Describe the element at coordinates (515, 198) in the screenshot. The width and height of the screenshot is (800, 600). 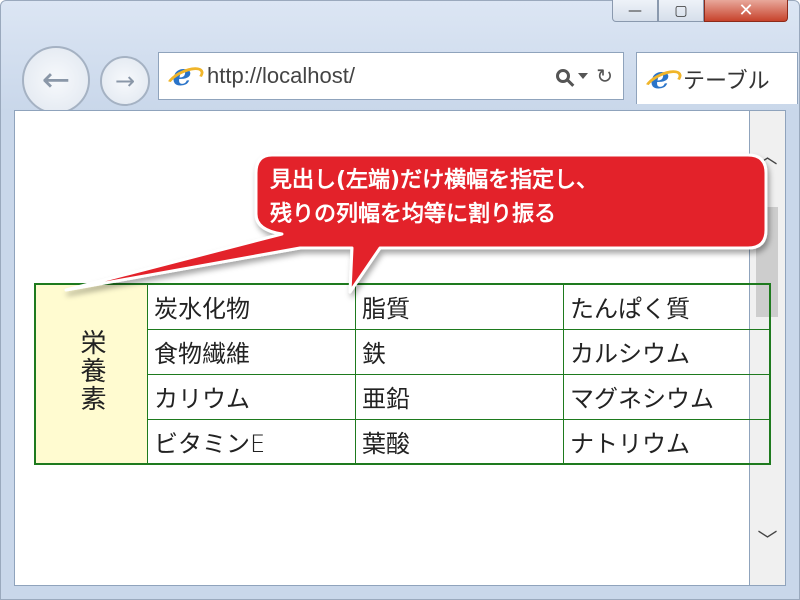
I see `callout-text: 見出し(左端)だけ横幅を指定し、 残りの列幅を均等に割り振る` at that location.